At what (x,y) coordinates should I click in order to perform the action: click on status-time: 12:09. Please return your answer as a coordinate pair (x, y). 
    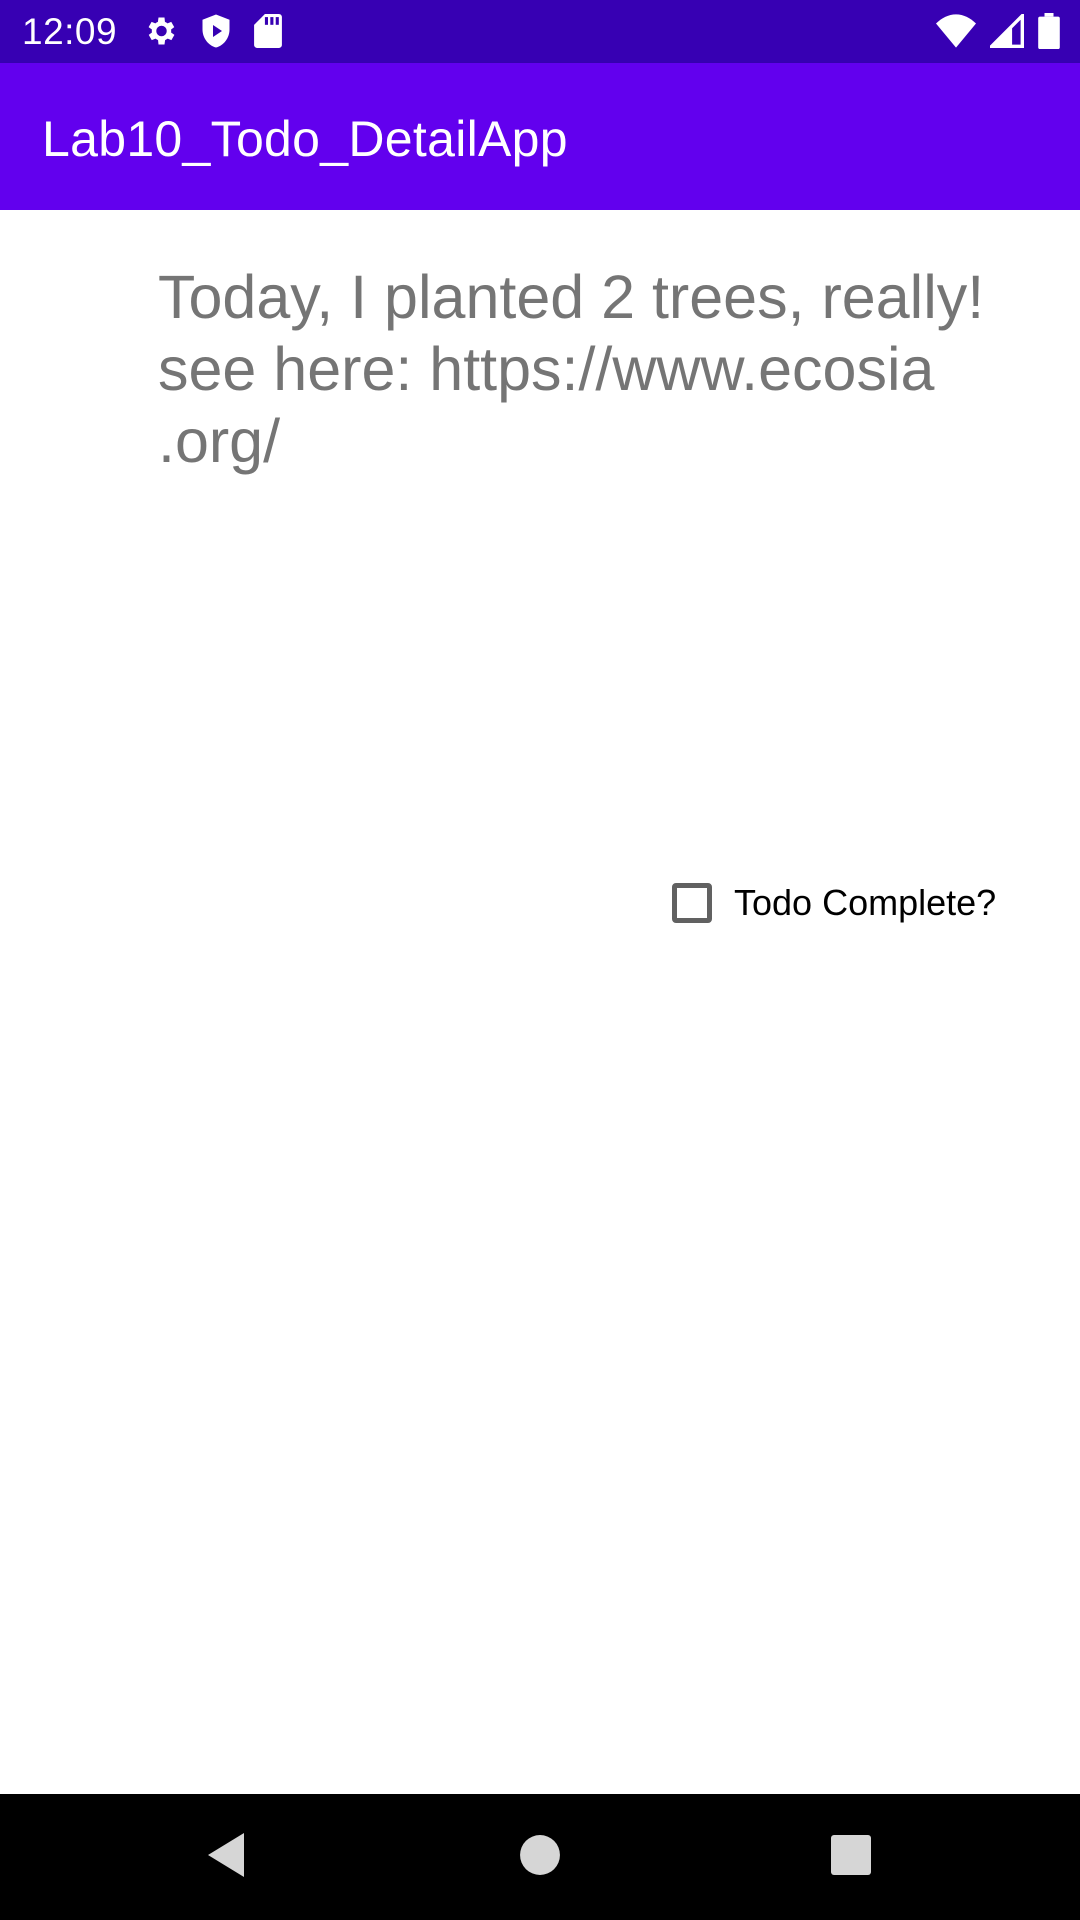
    Looking at the image, I should click on (70, 31).